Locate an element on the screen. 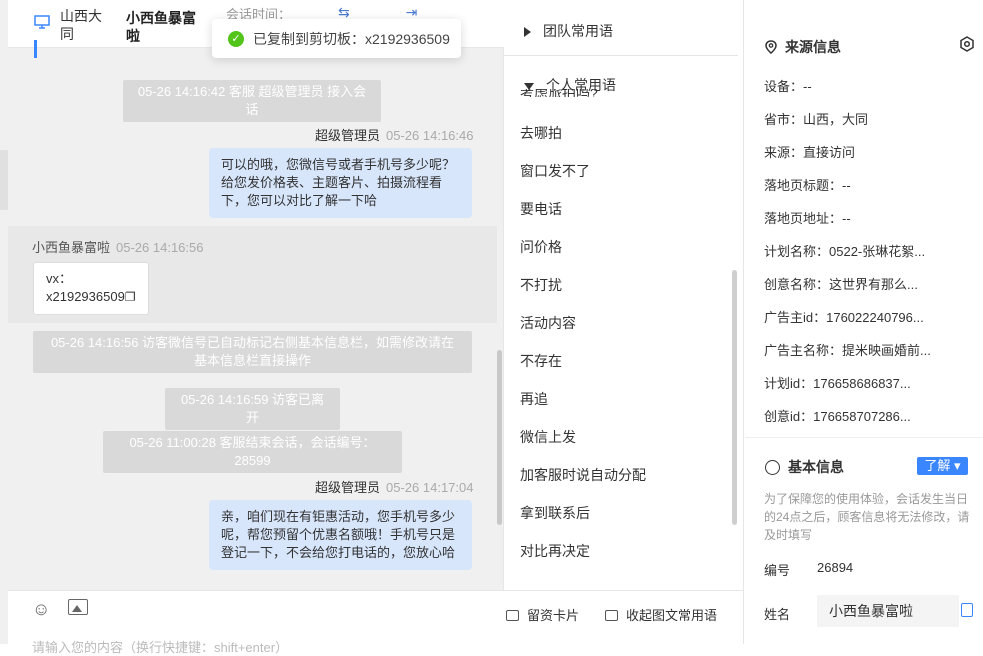  learn-more-label: 了解 is located at coordinates (937, 465).